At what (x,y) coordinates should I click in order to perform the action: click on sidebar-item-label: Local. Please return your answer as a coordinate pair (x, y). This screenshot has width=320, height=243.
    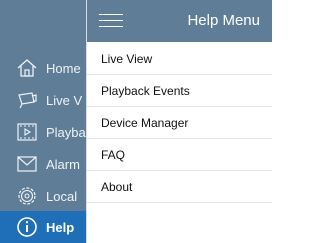
    Looking at the image, I should click on (62, 196).